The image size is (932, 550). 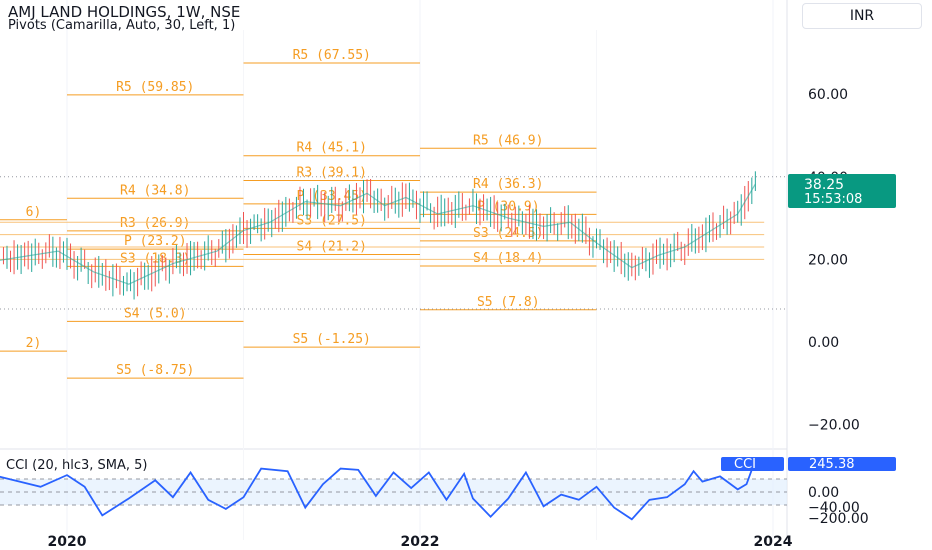 I want to click on cci-tick-label: 0.00, so click(x=823, y=493).